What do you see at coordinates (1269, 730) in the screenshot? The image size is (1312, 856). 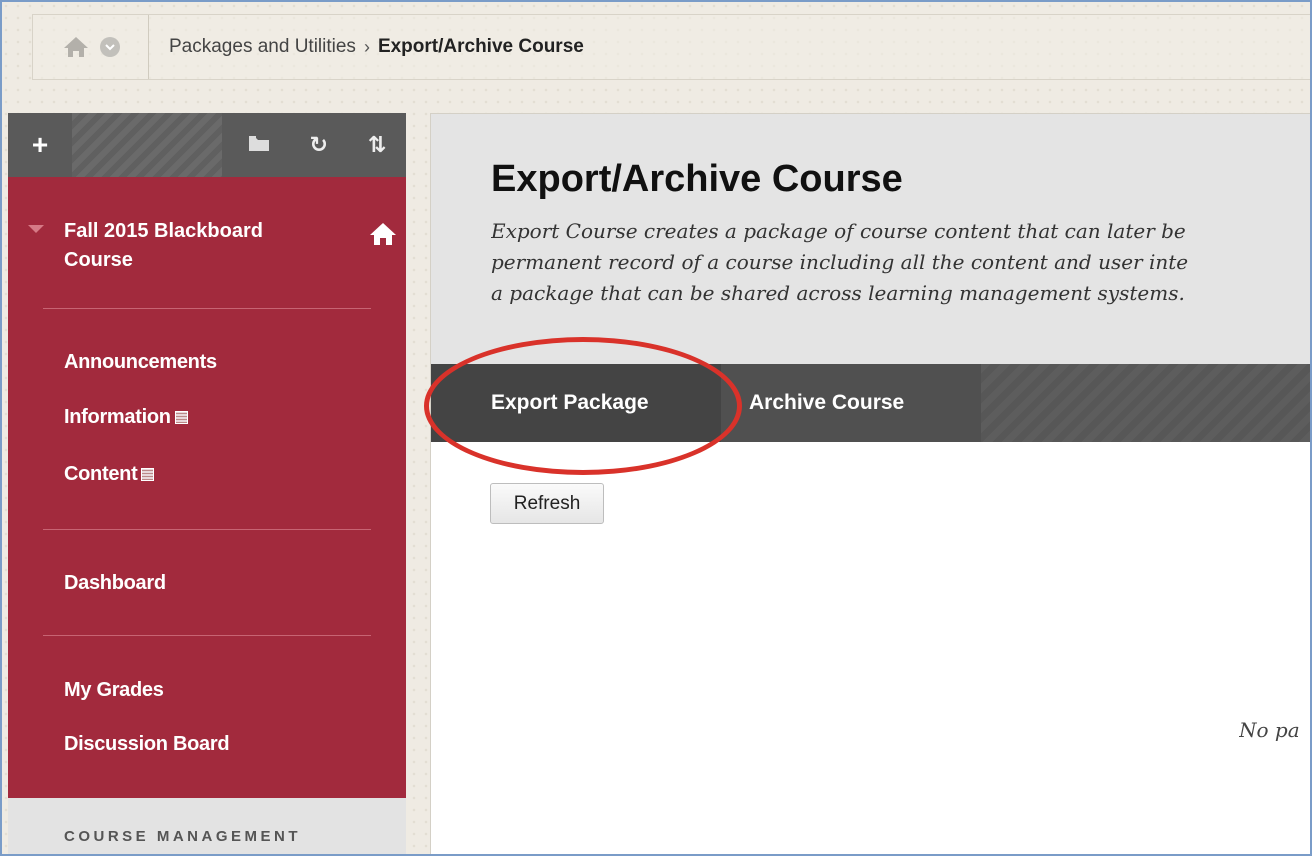 I see `empty-list-message: No pa` at bounding box center [1269, 730].